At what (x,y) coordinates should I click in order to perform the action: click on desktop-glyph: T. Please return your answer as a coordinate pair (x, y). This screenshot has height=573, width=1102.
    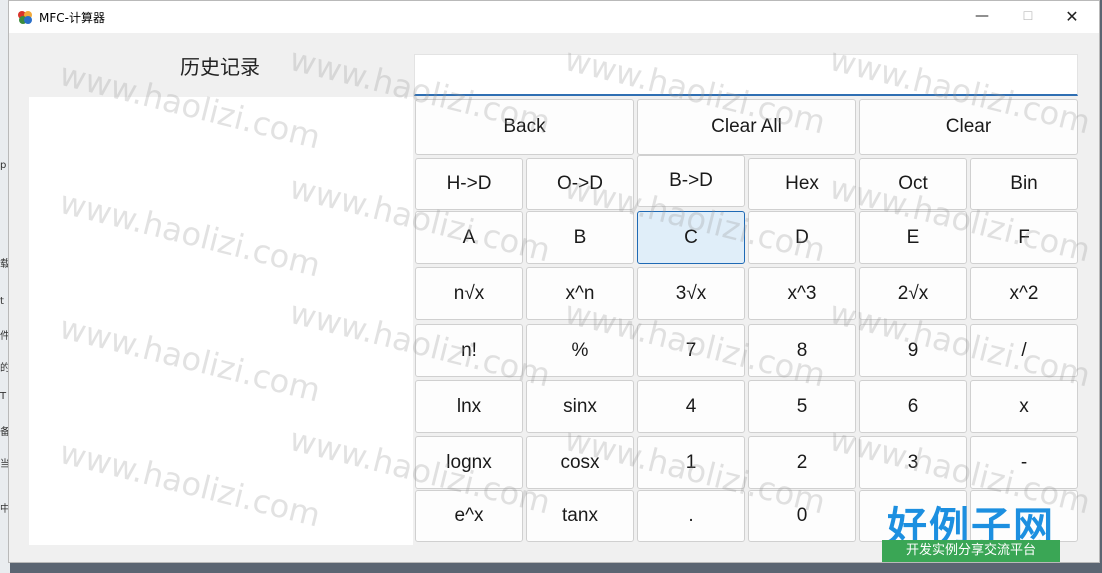
    Looking at the image, I should click on (3, 396).